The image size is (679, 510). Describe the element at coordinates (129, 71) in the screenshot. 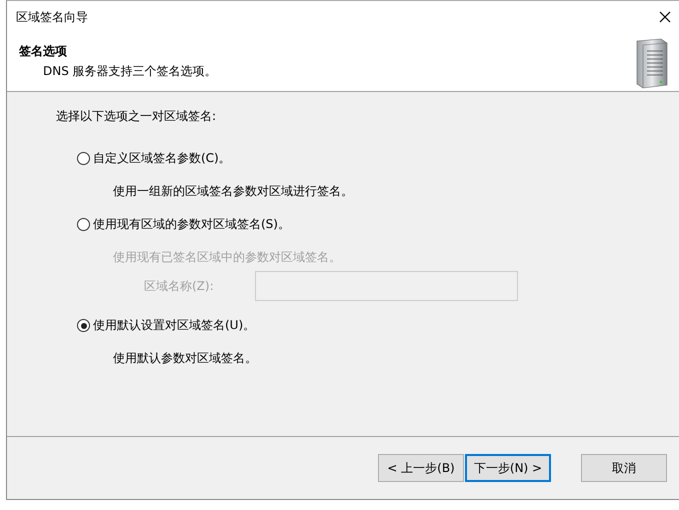

I see `page-subtitle: DNS 服务器支持三个签名选项。` at that location.